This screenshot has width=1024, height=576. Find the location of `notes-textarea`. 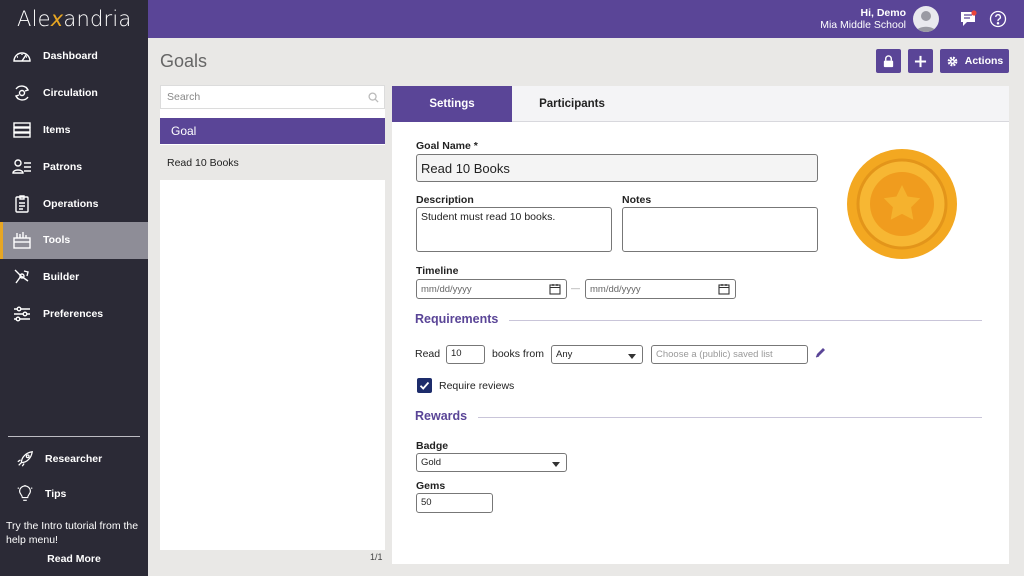

notes-textarea is located at coordinates (720, 229).